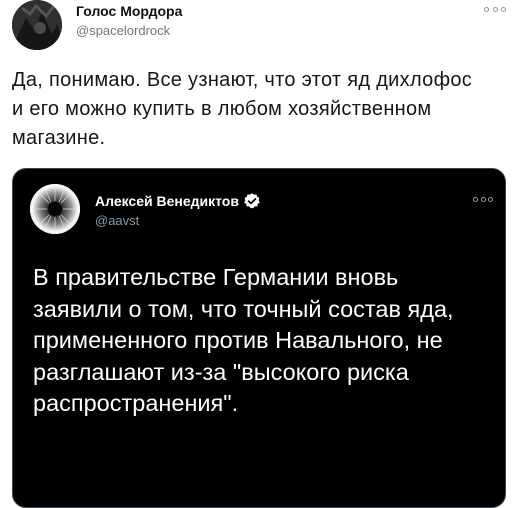 This screenshot has width=518, height=508. Describe the element at coordinates (167, 201) in the screenshot. I see `quoted-author-name: Алексей Венедиктов` at that location.